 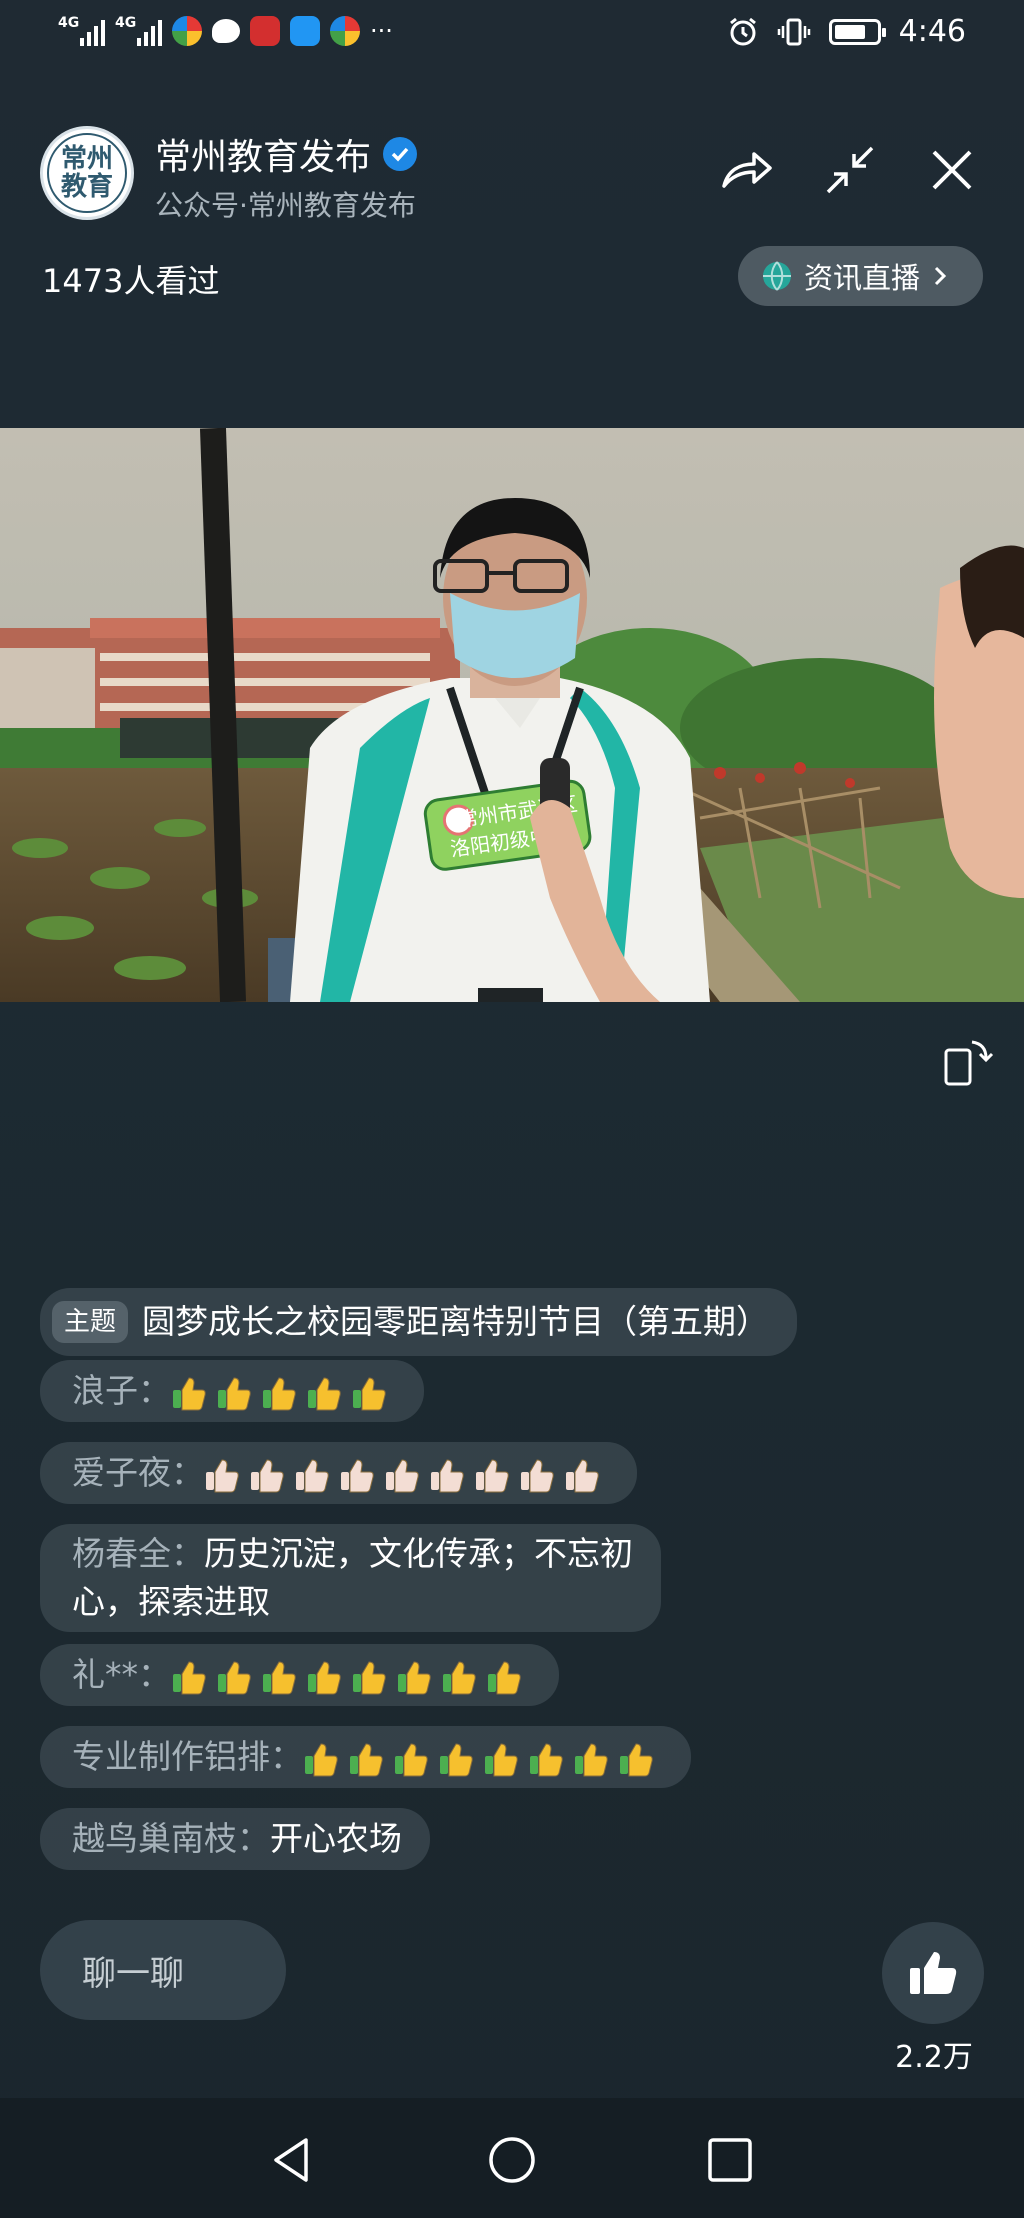 What do you see at coordinates (263, 157) in the screenshot?
I see `account-name: 常州教育发布` at bounding box center [263, 157].